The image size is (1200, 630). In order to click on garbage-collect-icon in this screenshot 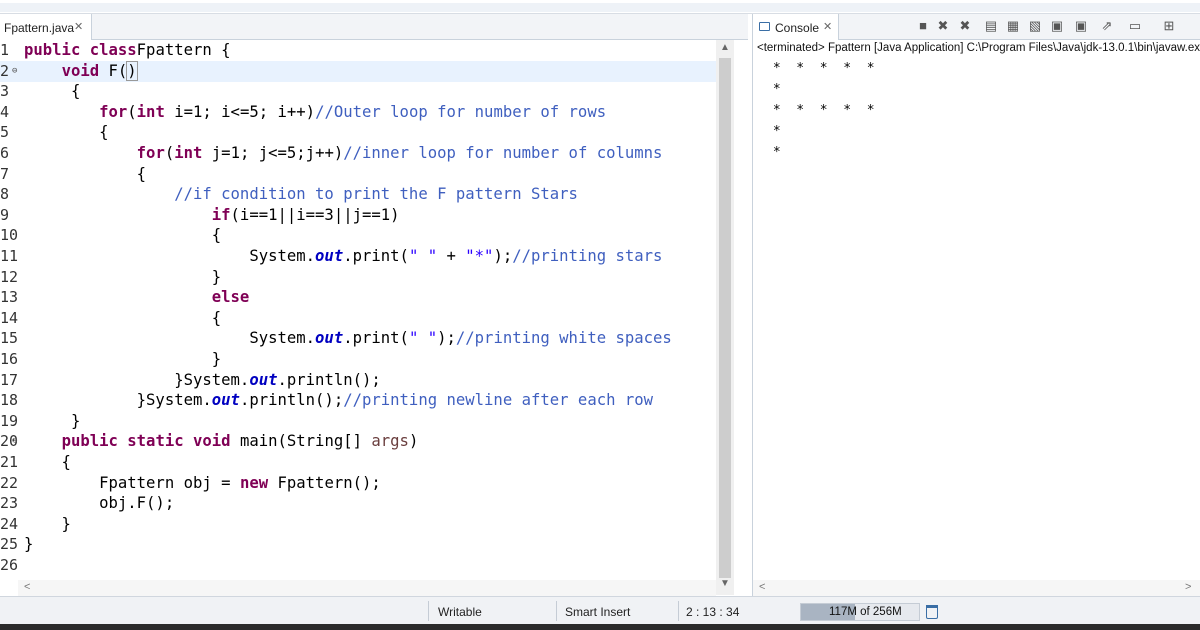, I will do `click(932, 612)`.